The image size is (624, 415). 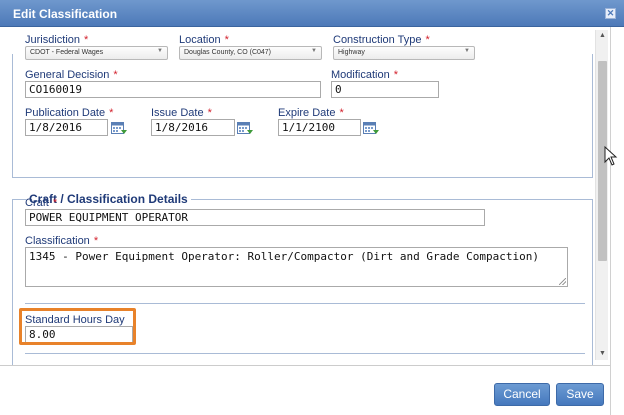 What do you see at coordinates (602, 36) in the screenshot?
I see `scroll-up-icon: ▲` at bounding box center [602, 36].